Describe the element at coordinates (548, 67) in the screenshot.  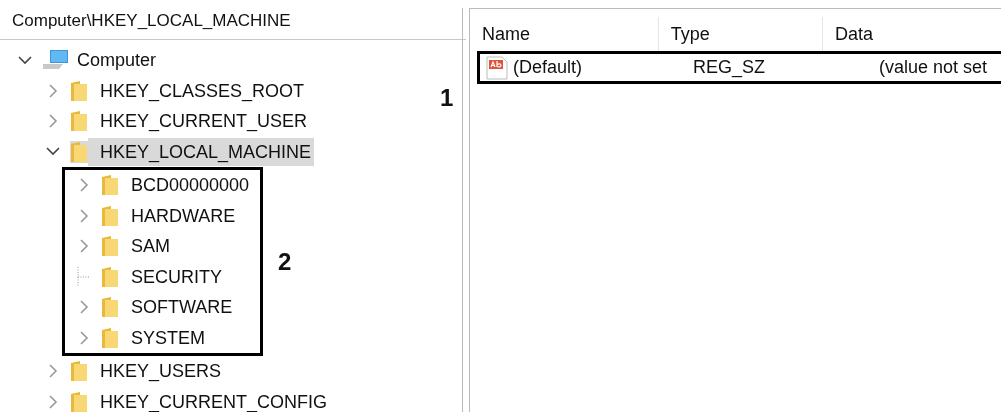
I see `table-cell: (Default)` at that location.